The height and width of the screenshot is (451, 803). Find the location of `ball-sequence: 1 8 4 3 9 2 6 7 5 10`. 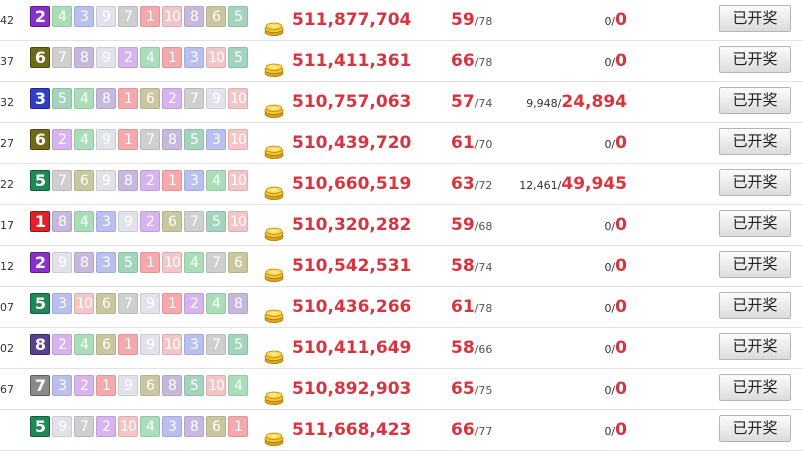

ball-sequence: 1 8 4 3 9 2 6 7 5 10 is located at coordinates (140, 223).